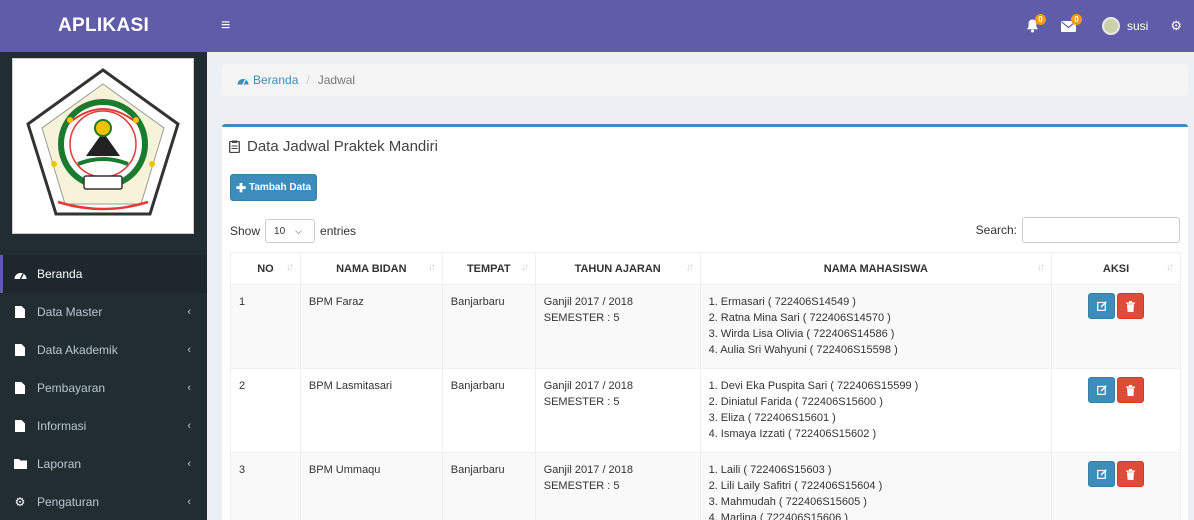 This screenshot has width=1194, height=520. What do you see at coordinates (1032, 26) in the screenshot?
I see `notifications-button: 0` at bounding box center [1032, 26].